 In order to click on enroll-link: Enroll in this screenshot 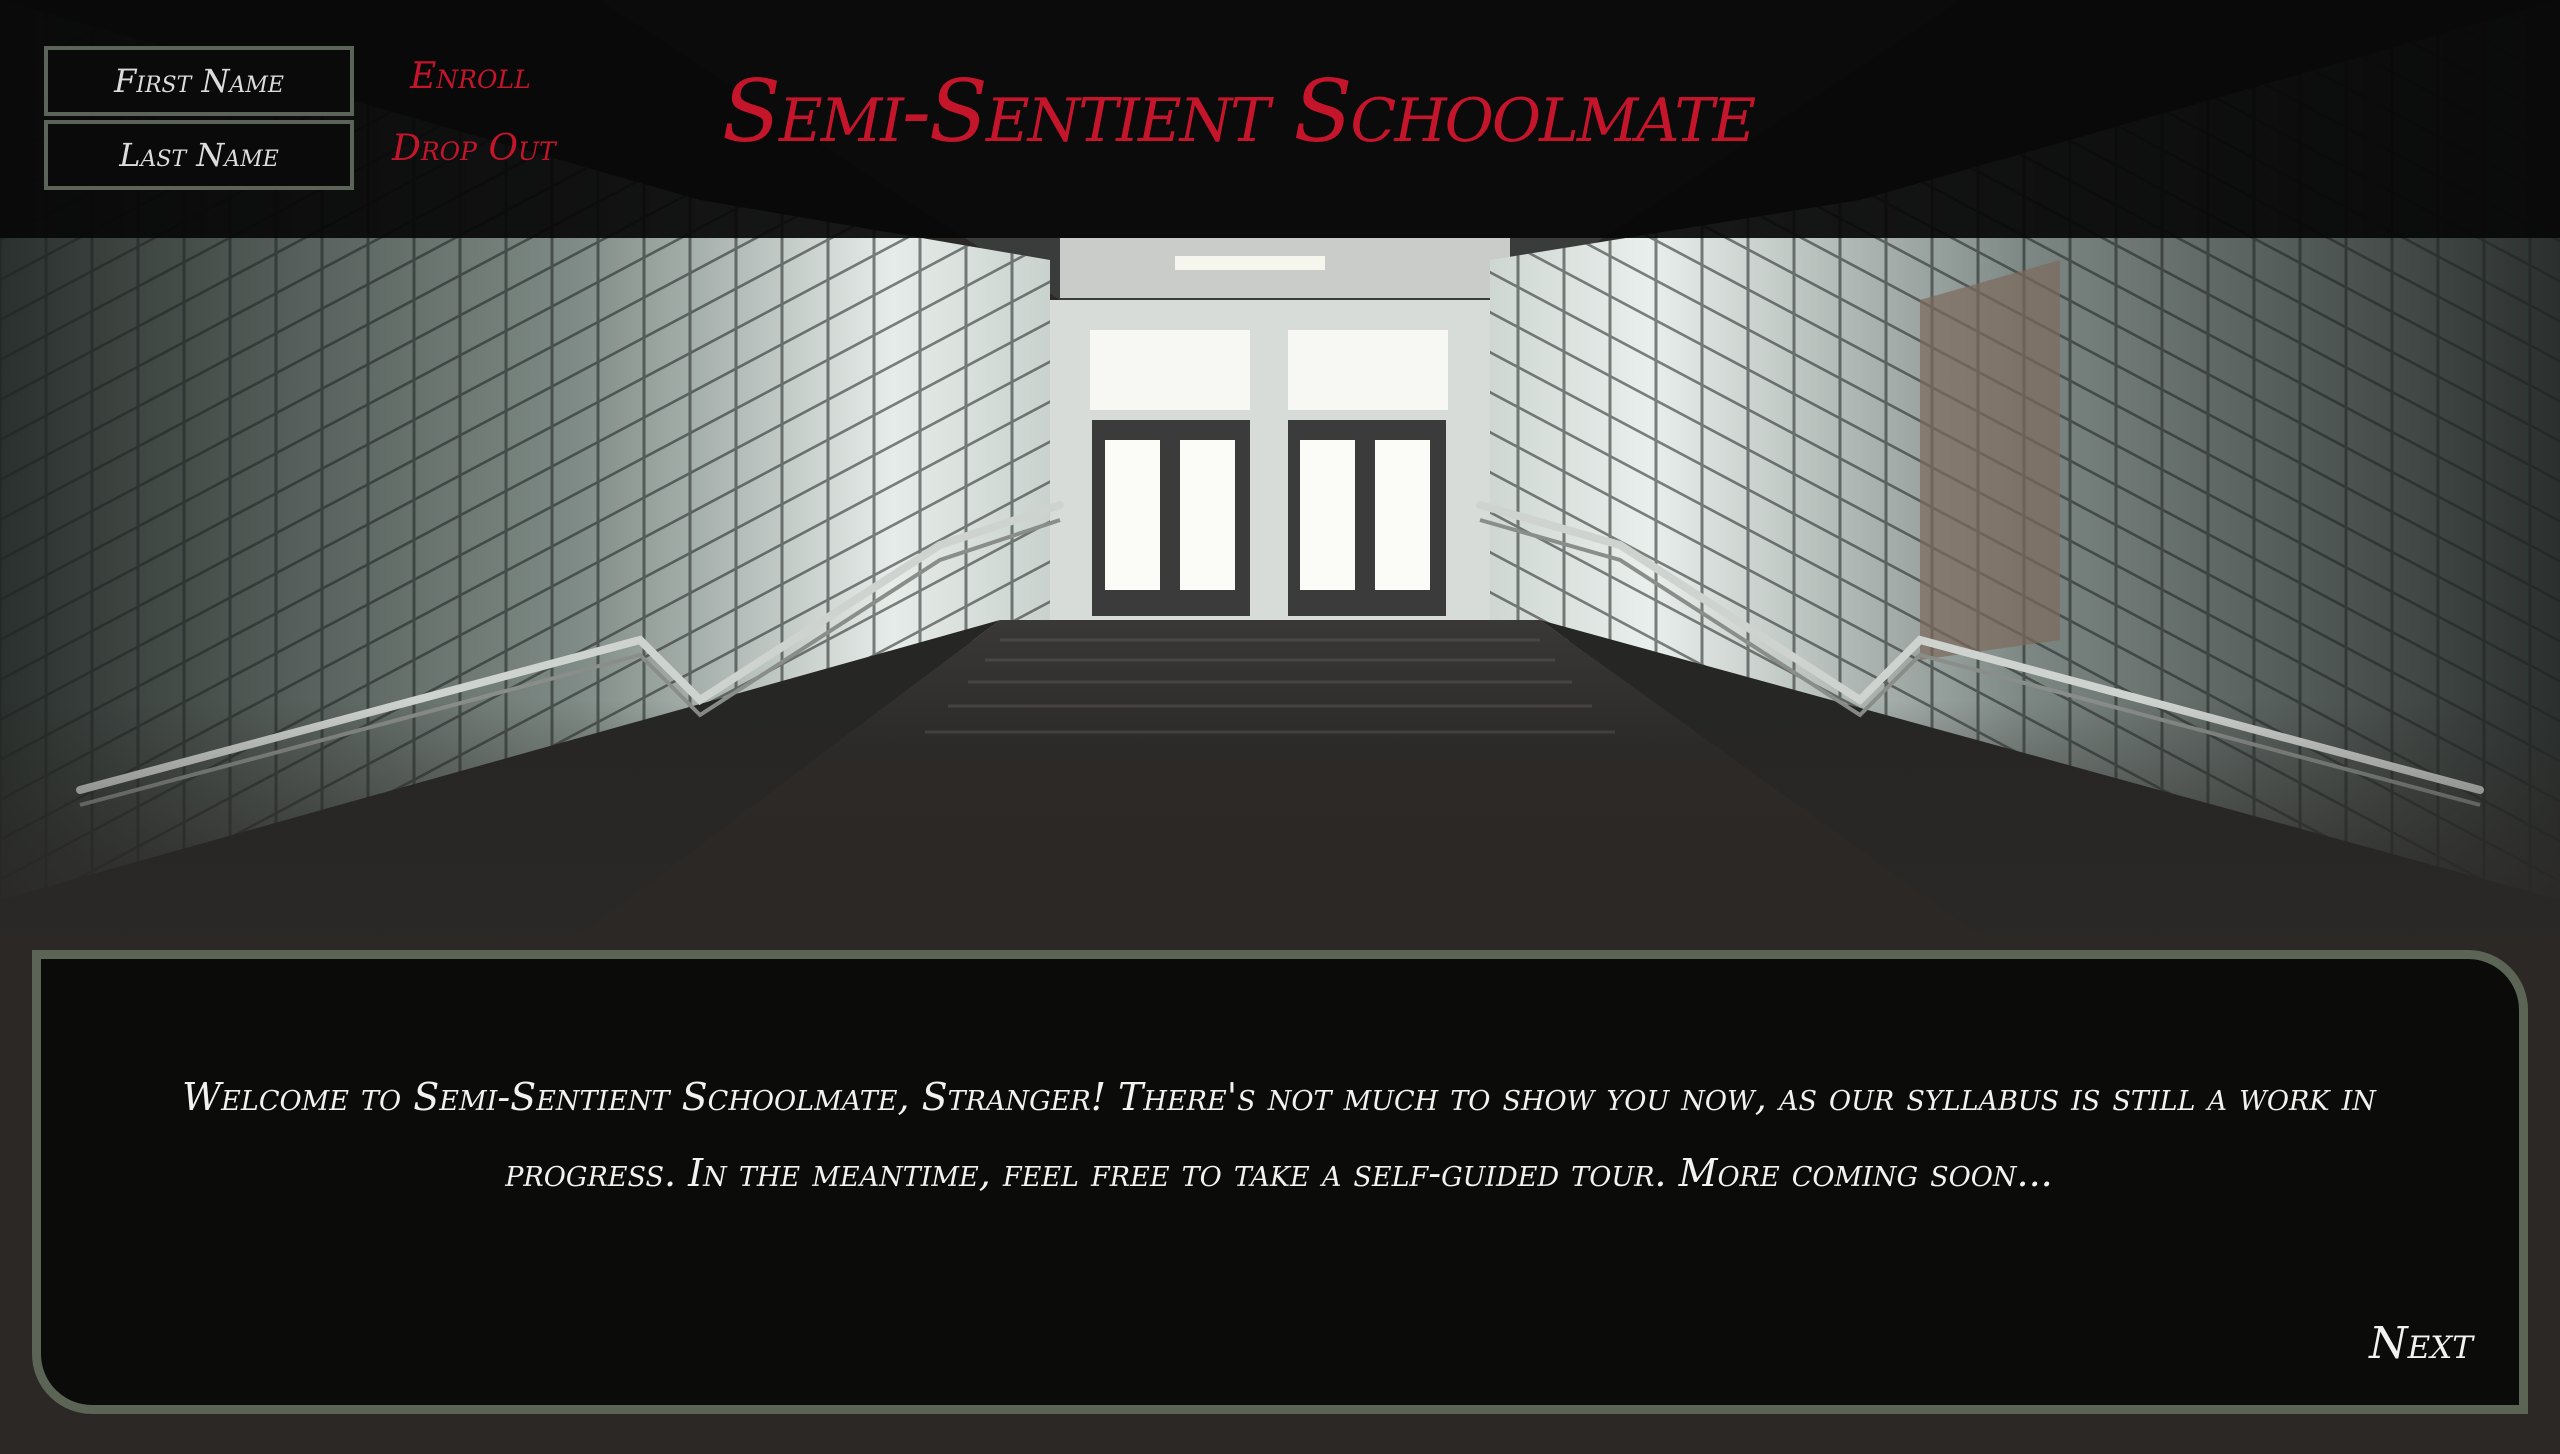, I will do `click(470, 76)`.